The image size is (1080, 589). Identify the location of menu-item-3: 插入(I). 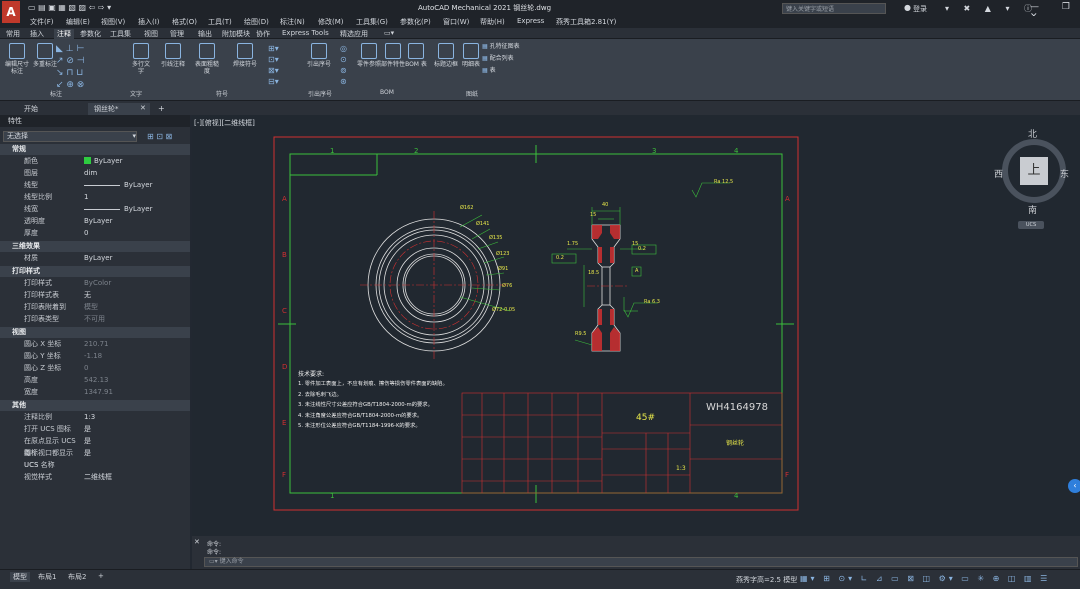
(149, 22).